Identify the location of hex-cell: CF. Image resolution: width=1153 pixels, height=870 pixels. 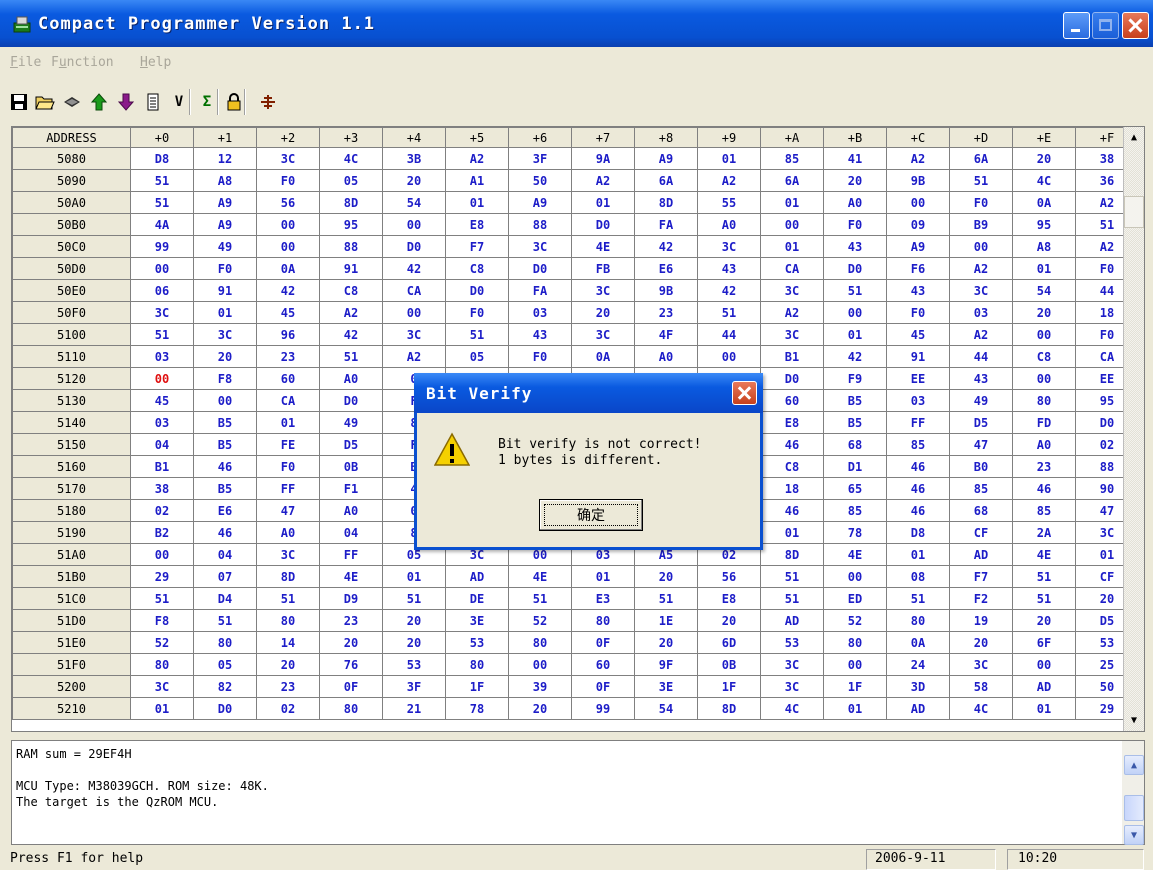
(981, 532).